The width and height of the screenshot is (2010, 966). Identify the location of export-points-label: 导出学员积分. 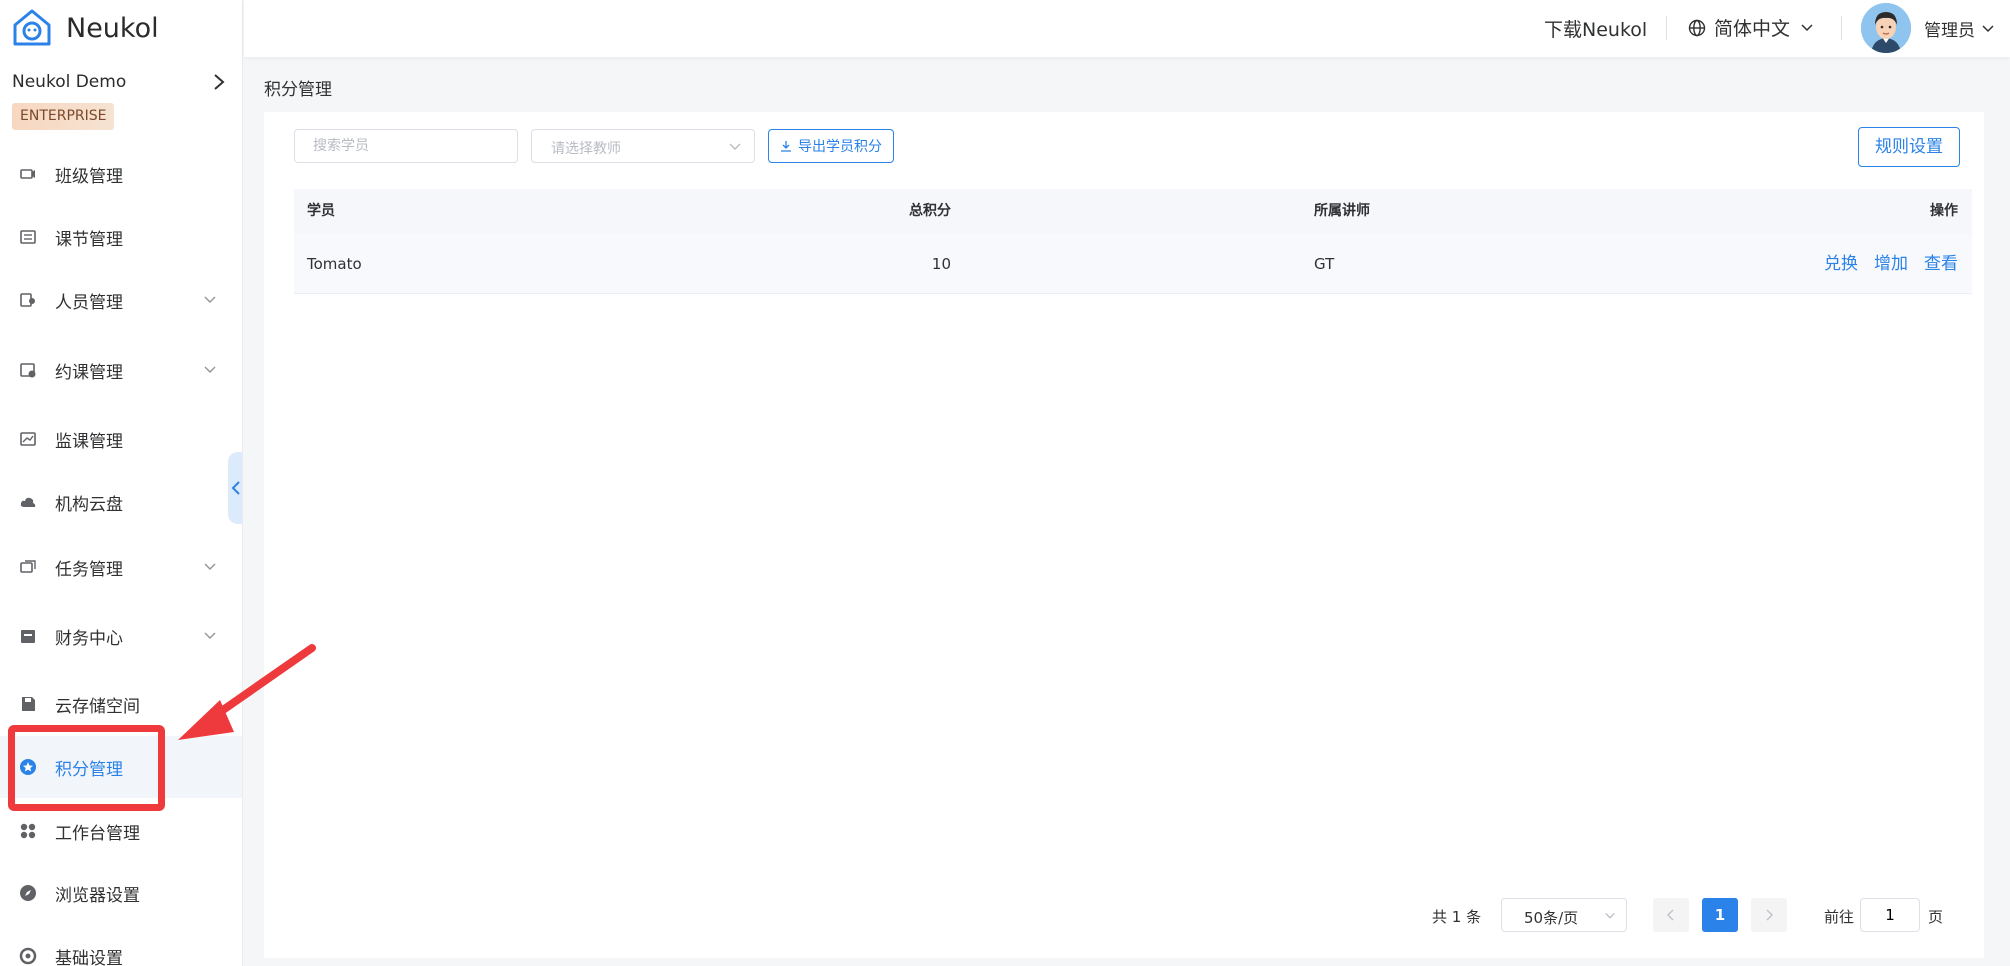
(840, 147).